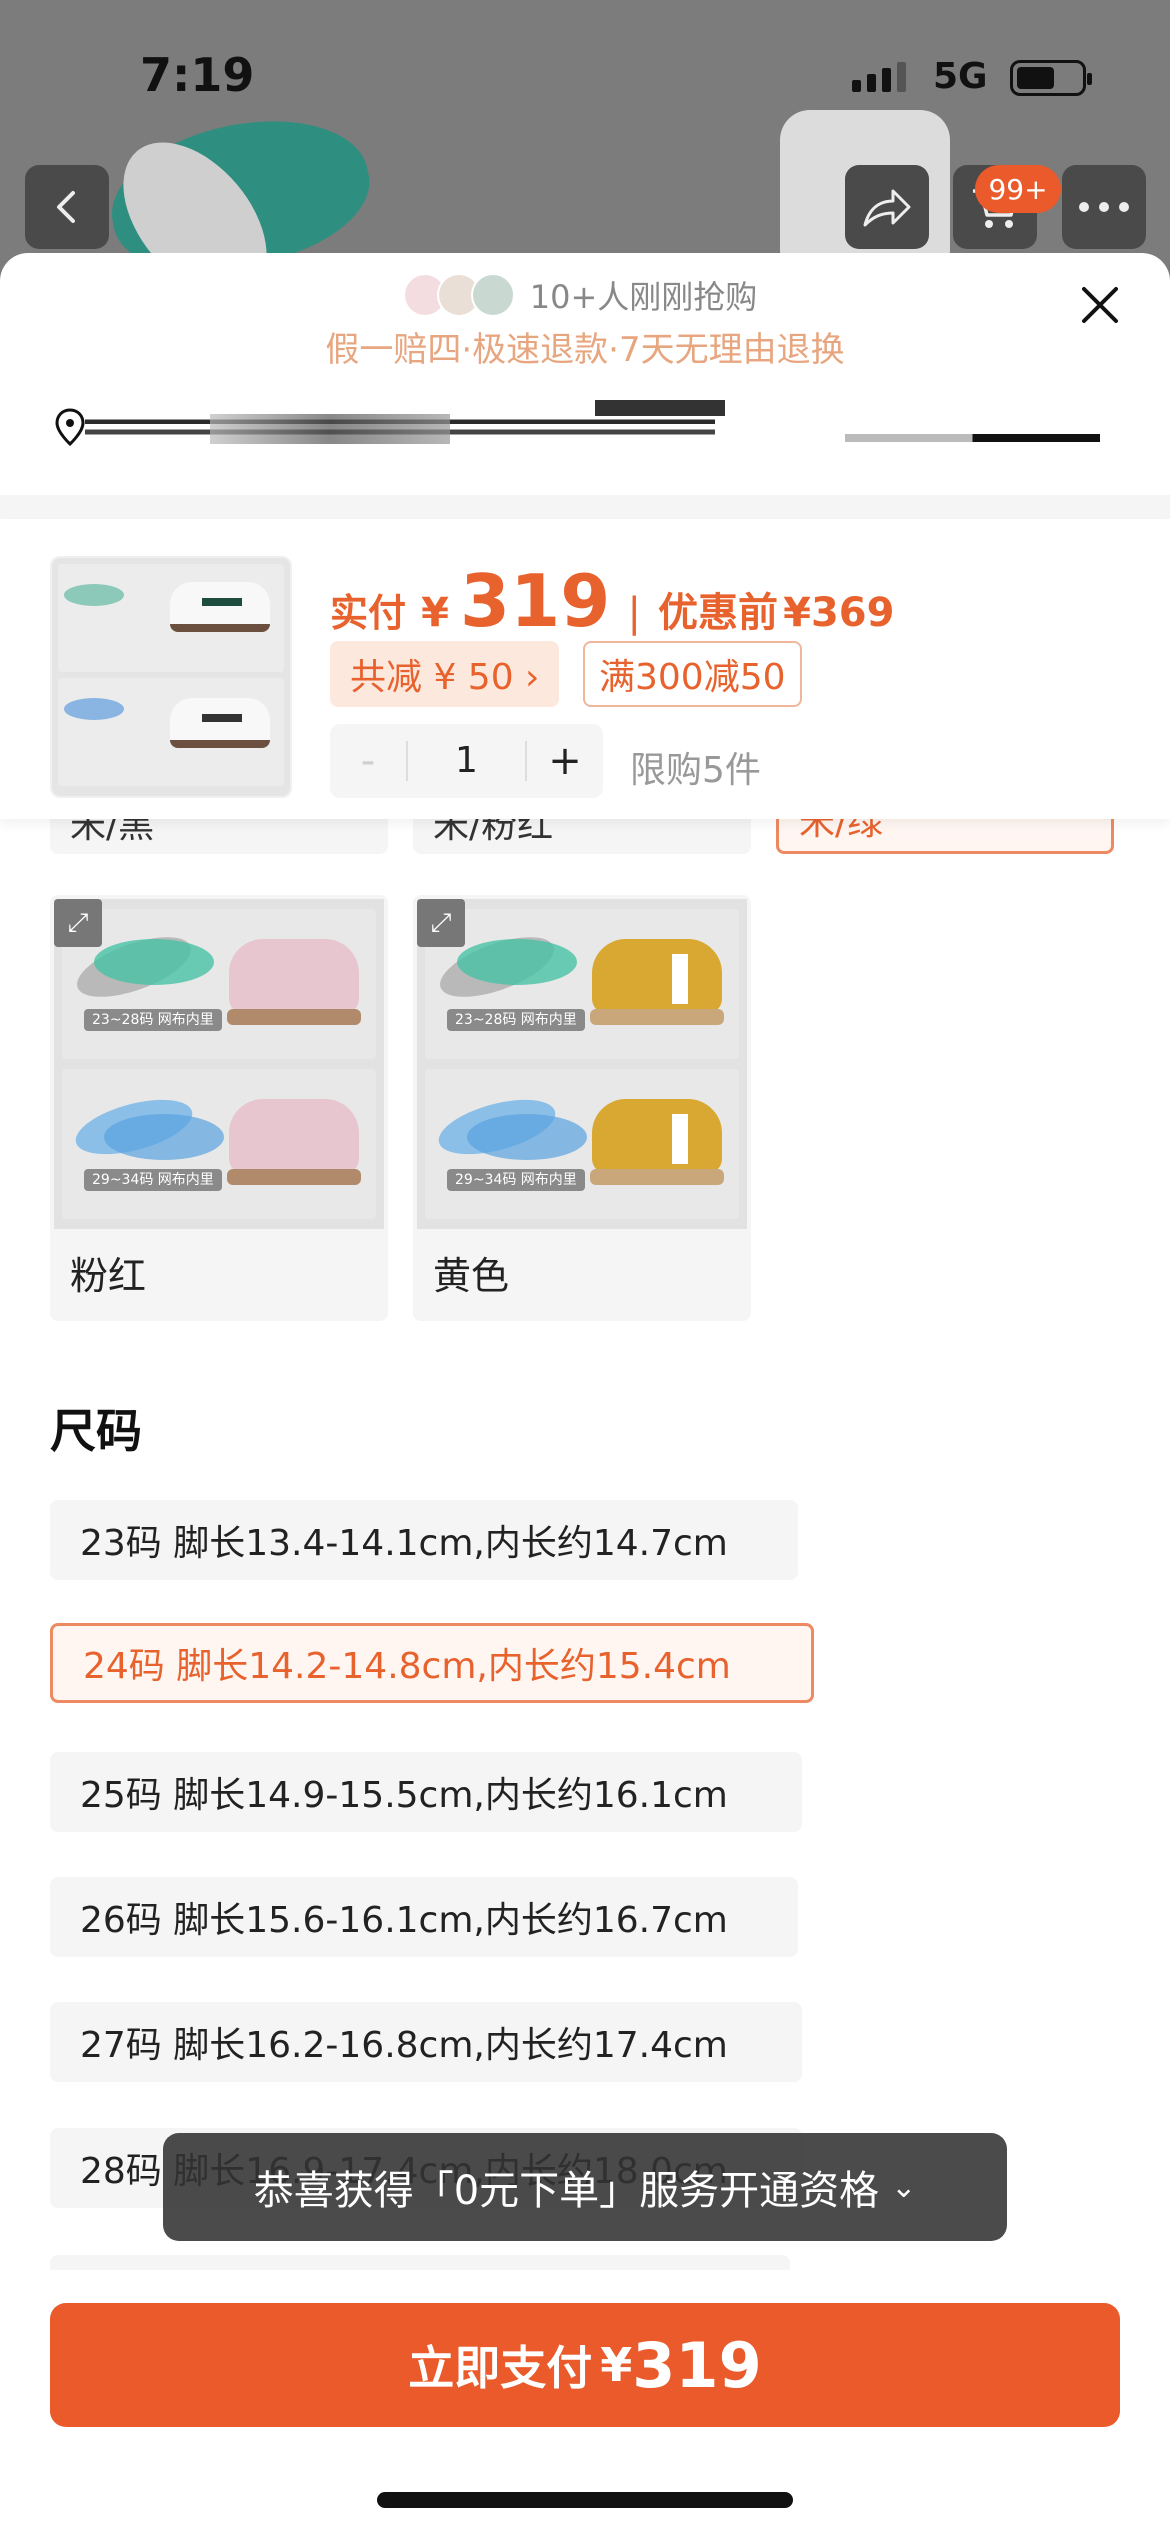 The image size is (1170, 2532). I want to click on recent-buyers: 10+人刚刚抢购, so click(585, 295).